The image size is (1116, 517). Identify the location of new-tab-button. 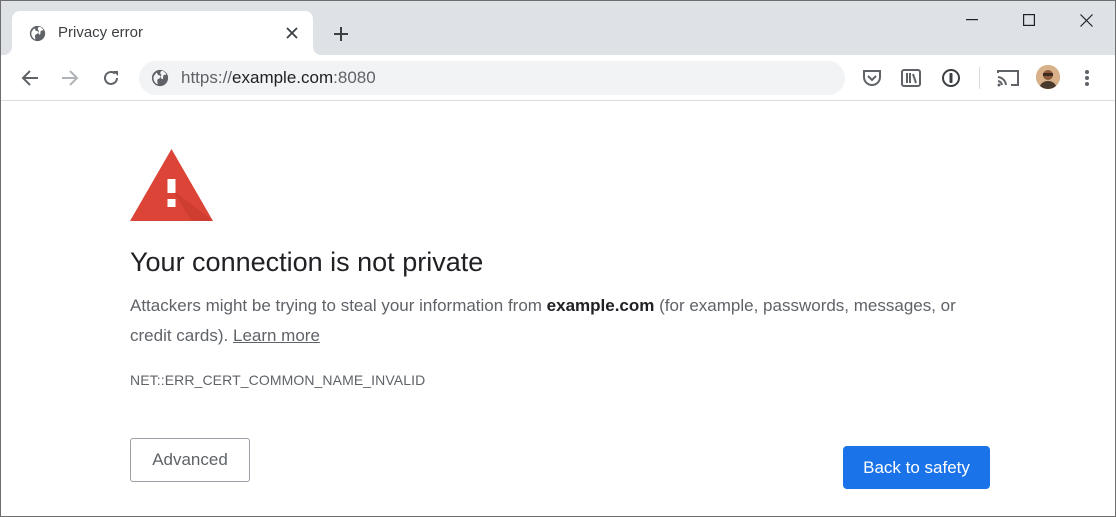
(341, 34).